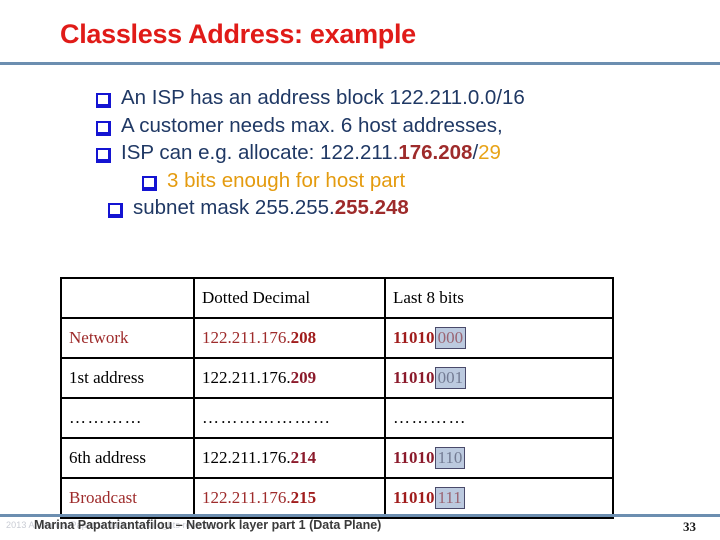 This screenshot has width=720, height=540. What do you see at coordinates (499, 498) in the screenshot?
I see `table-cell-last8bits: 11010 111` at bounding box center [499, 498].